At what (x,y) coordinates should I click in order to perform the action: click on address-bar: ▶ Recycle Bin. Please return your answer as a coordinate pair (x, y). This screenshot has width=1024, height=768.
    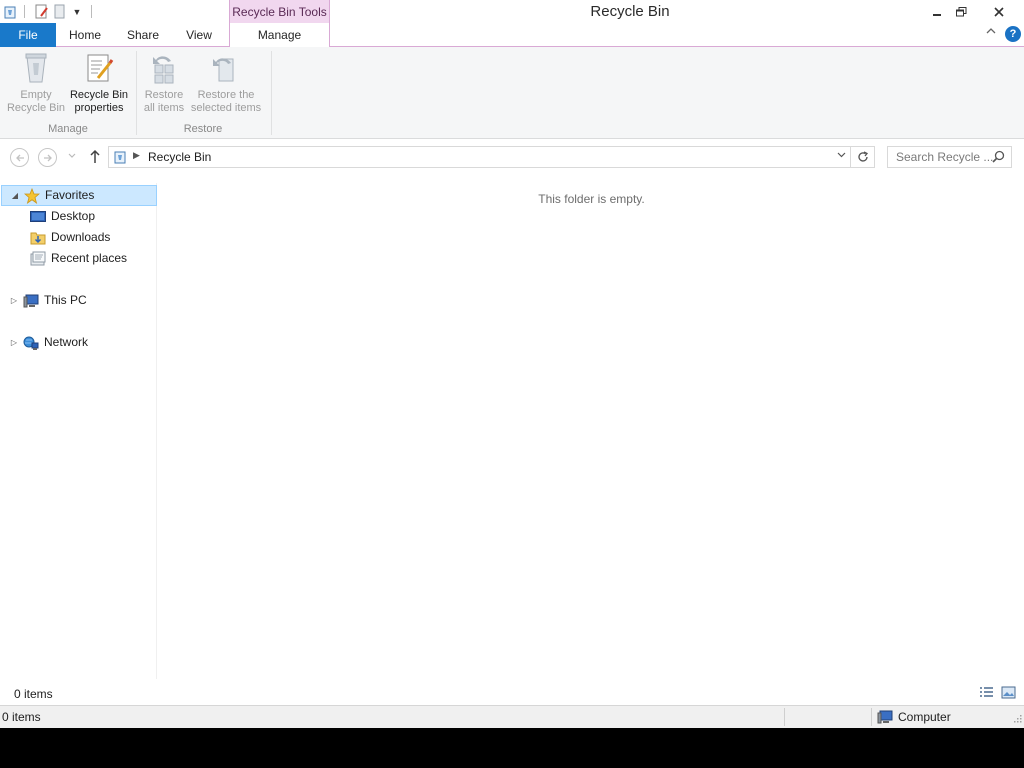
    Looking at the image, I should click on (479, 157).